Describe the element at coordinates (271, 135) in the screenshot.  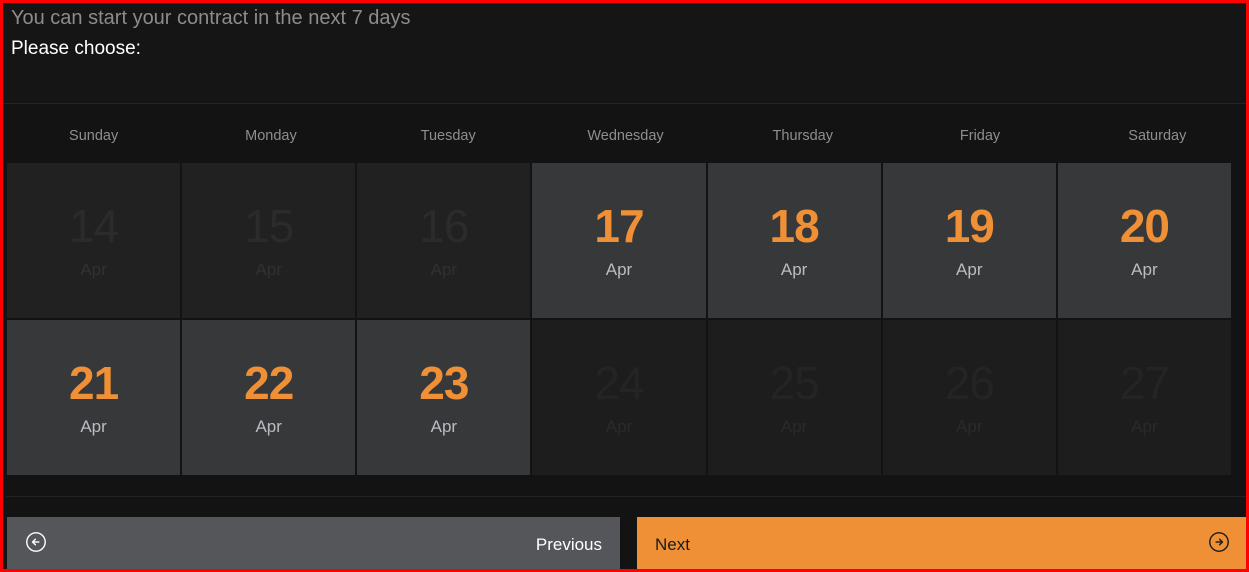
I see `weekday-label-monday: Monday` at that location.